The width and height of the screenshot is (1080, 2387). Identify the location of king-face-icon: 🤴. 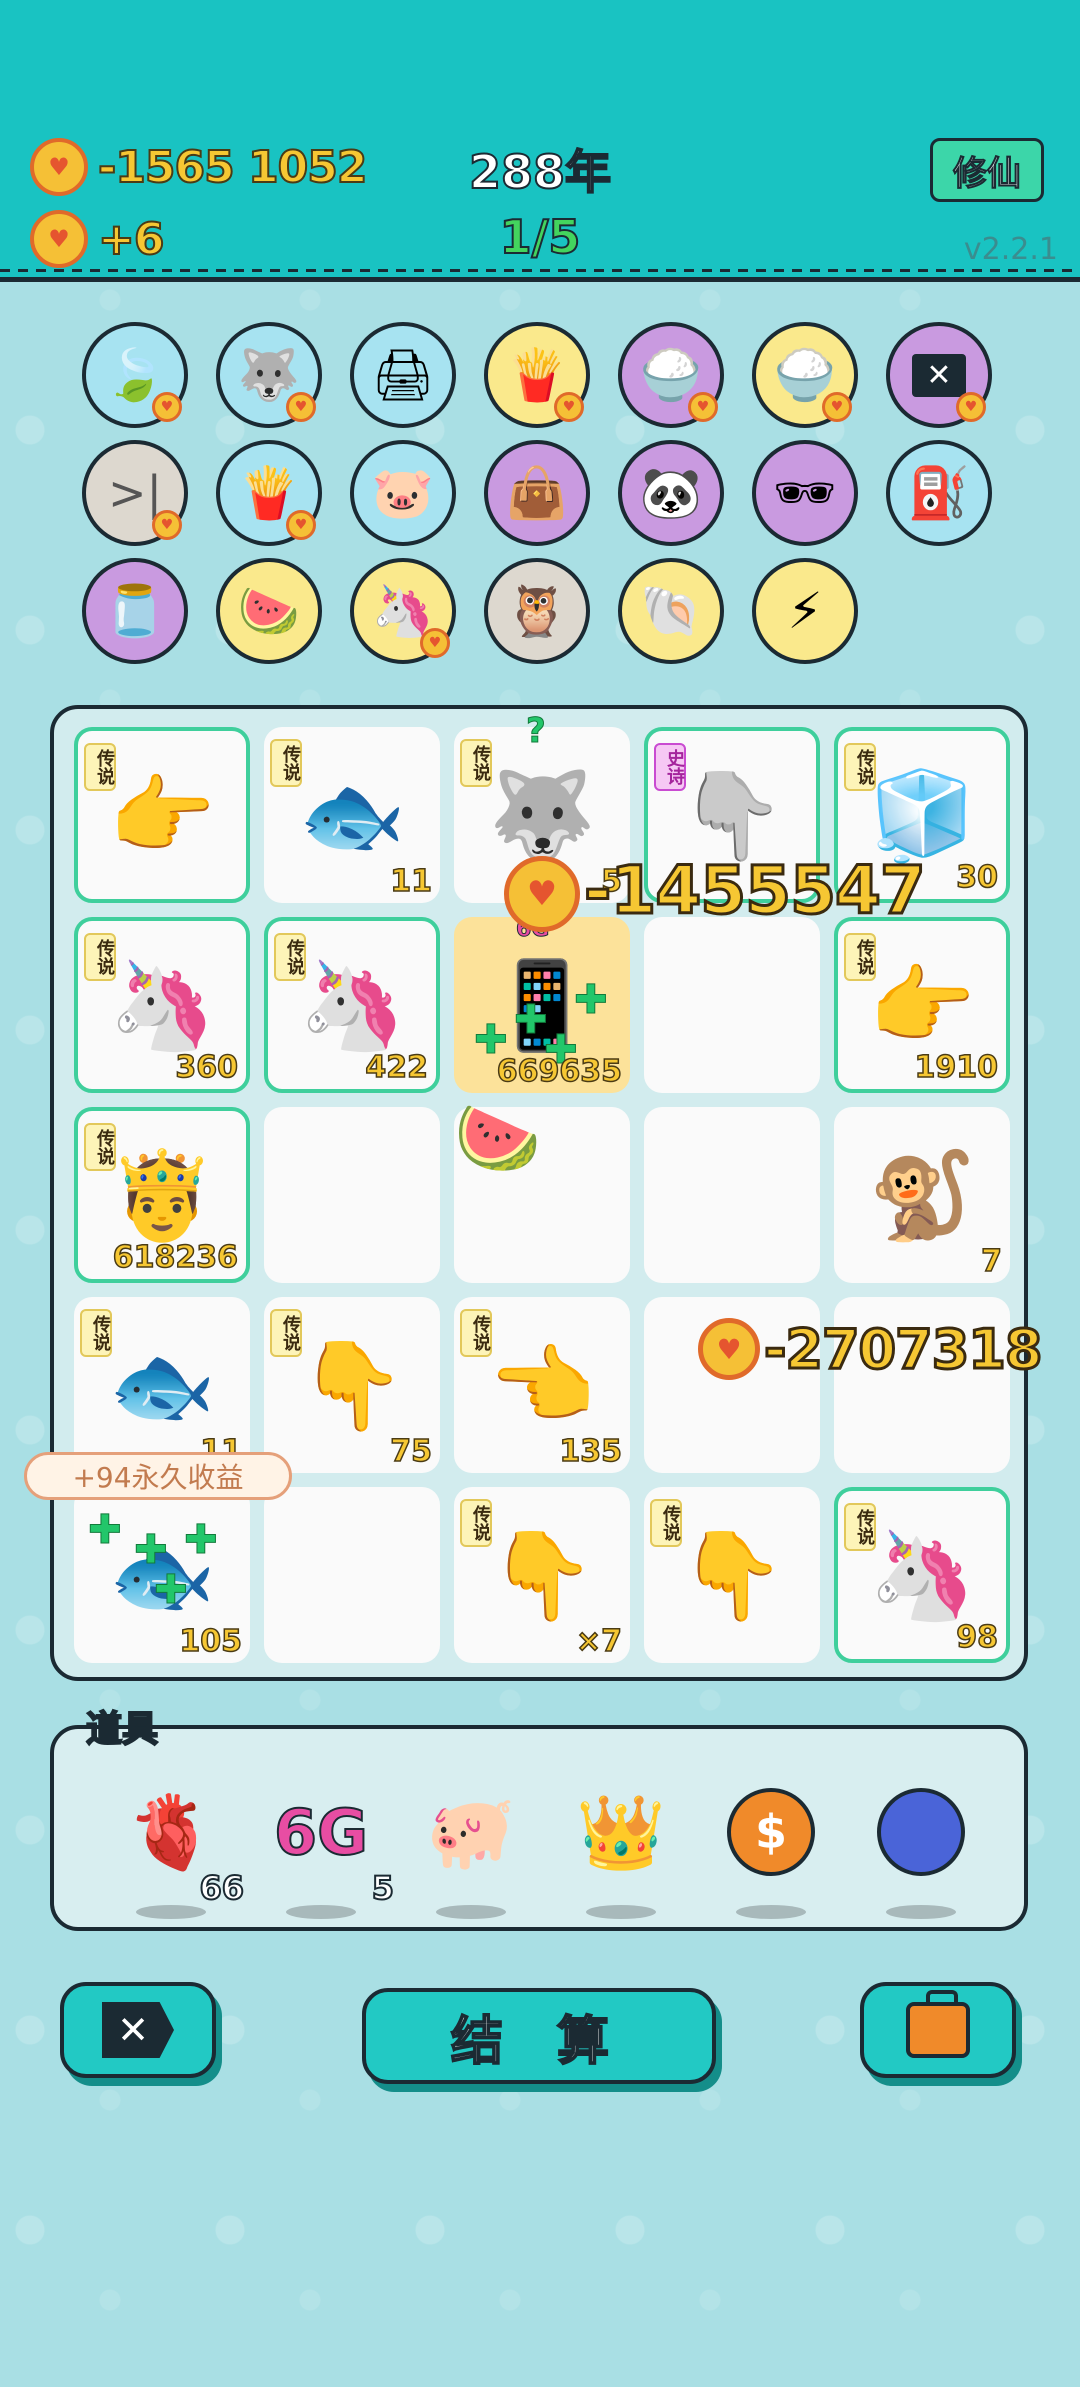
(162, 1195).